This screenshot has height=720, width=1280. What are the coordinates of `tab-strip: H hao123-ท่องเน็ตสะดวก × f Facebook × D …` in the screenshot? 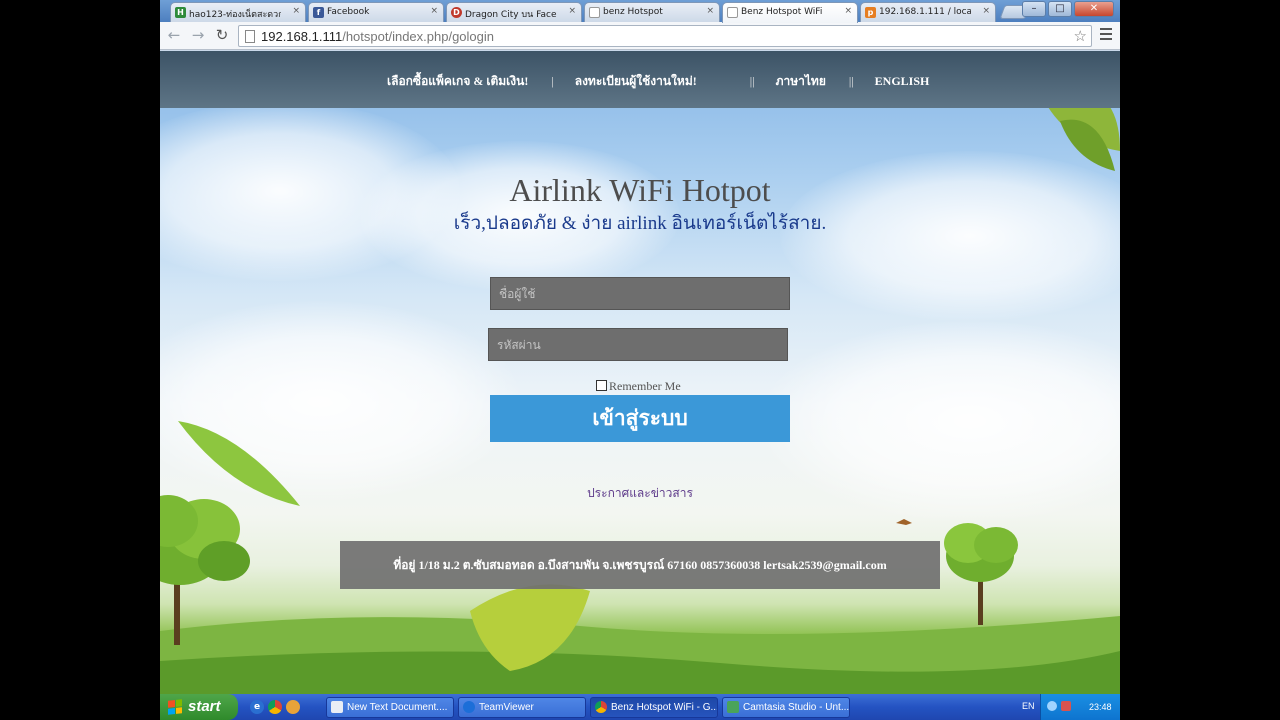 It's located at (640, 11).